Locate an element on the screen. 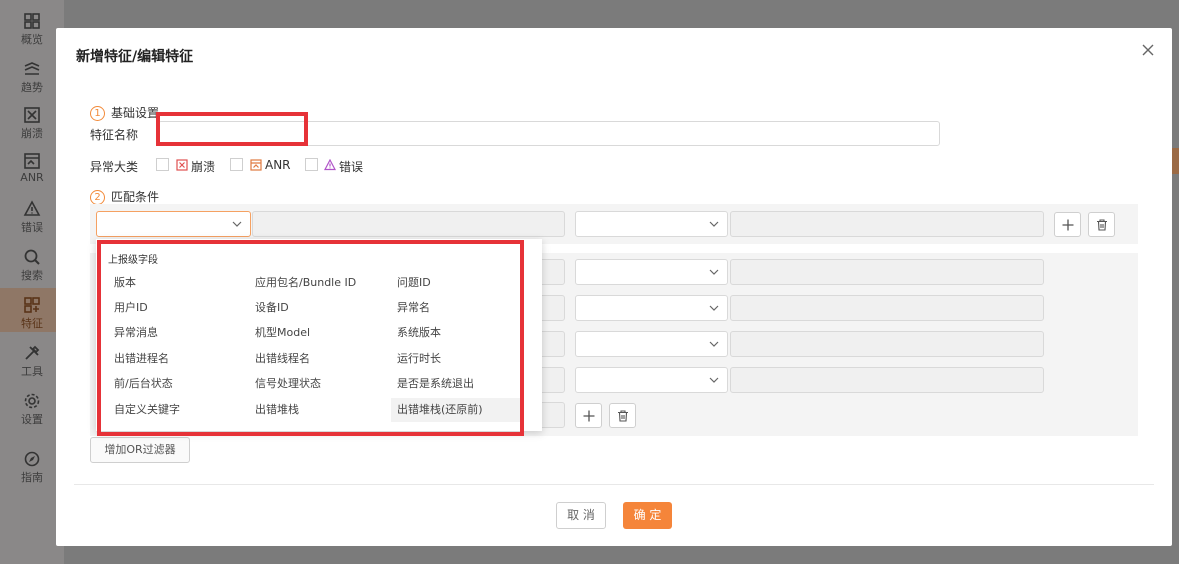 Image resolution: width=1179 pixels, height=564 pixels. step-match-conditions: 2 匹配条件 is located at coordinates (124, 196).